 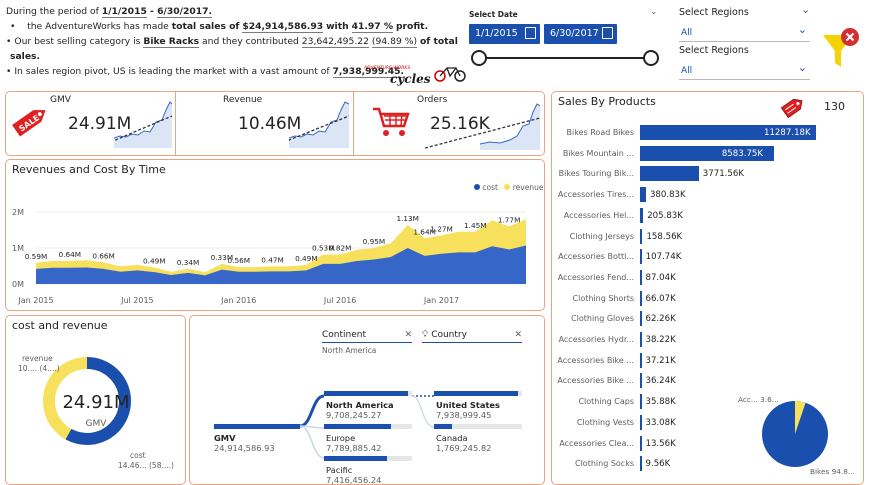 I want to click on x-tick-label: Jan 2016, so click(x=238, y=300).